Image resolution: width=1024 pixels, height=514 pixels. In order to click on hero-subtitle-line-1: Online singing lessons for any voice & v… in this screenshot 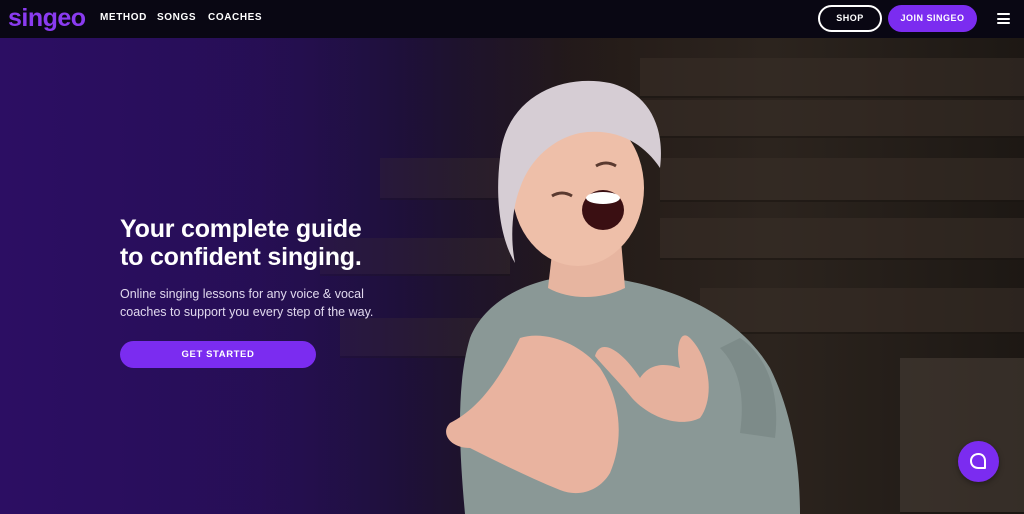, I will do `click(242, 294)`.